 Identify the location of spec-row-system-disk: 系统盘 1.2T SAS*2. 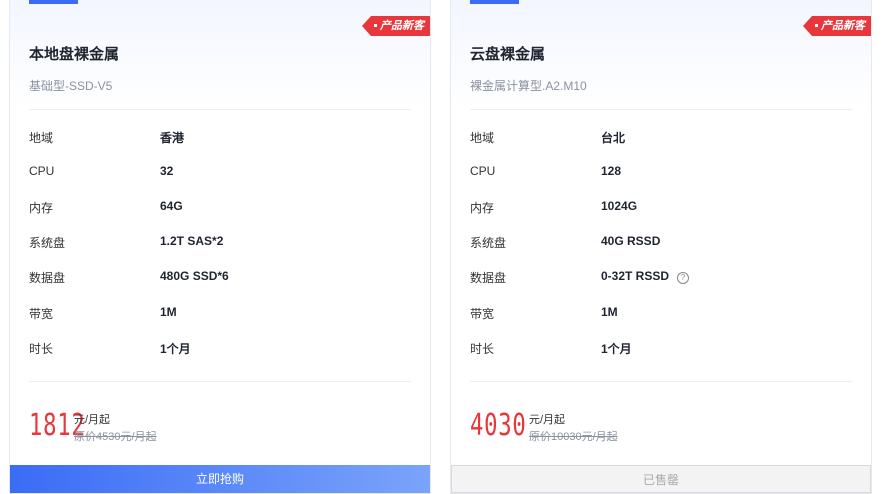
(220, 243).